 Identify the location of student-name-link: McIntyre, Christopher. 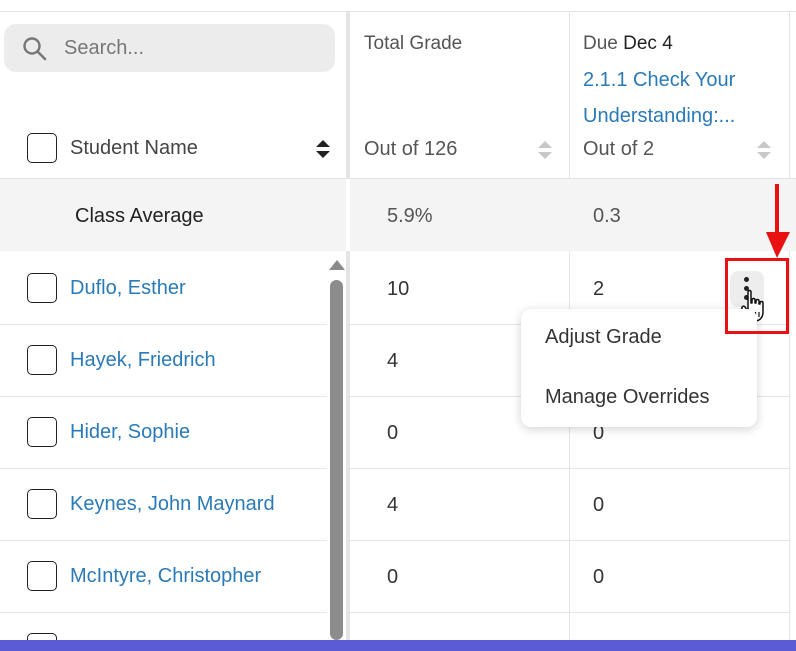
(165, 576).